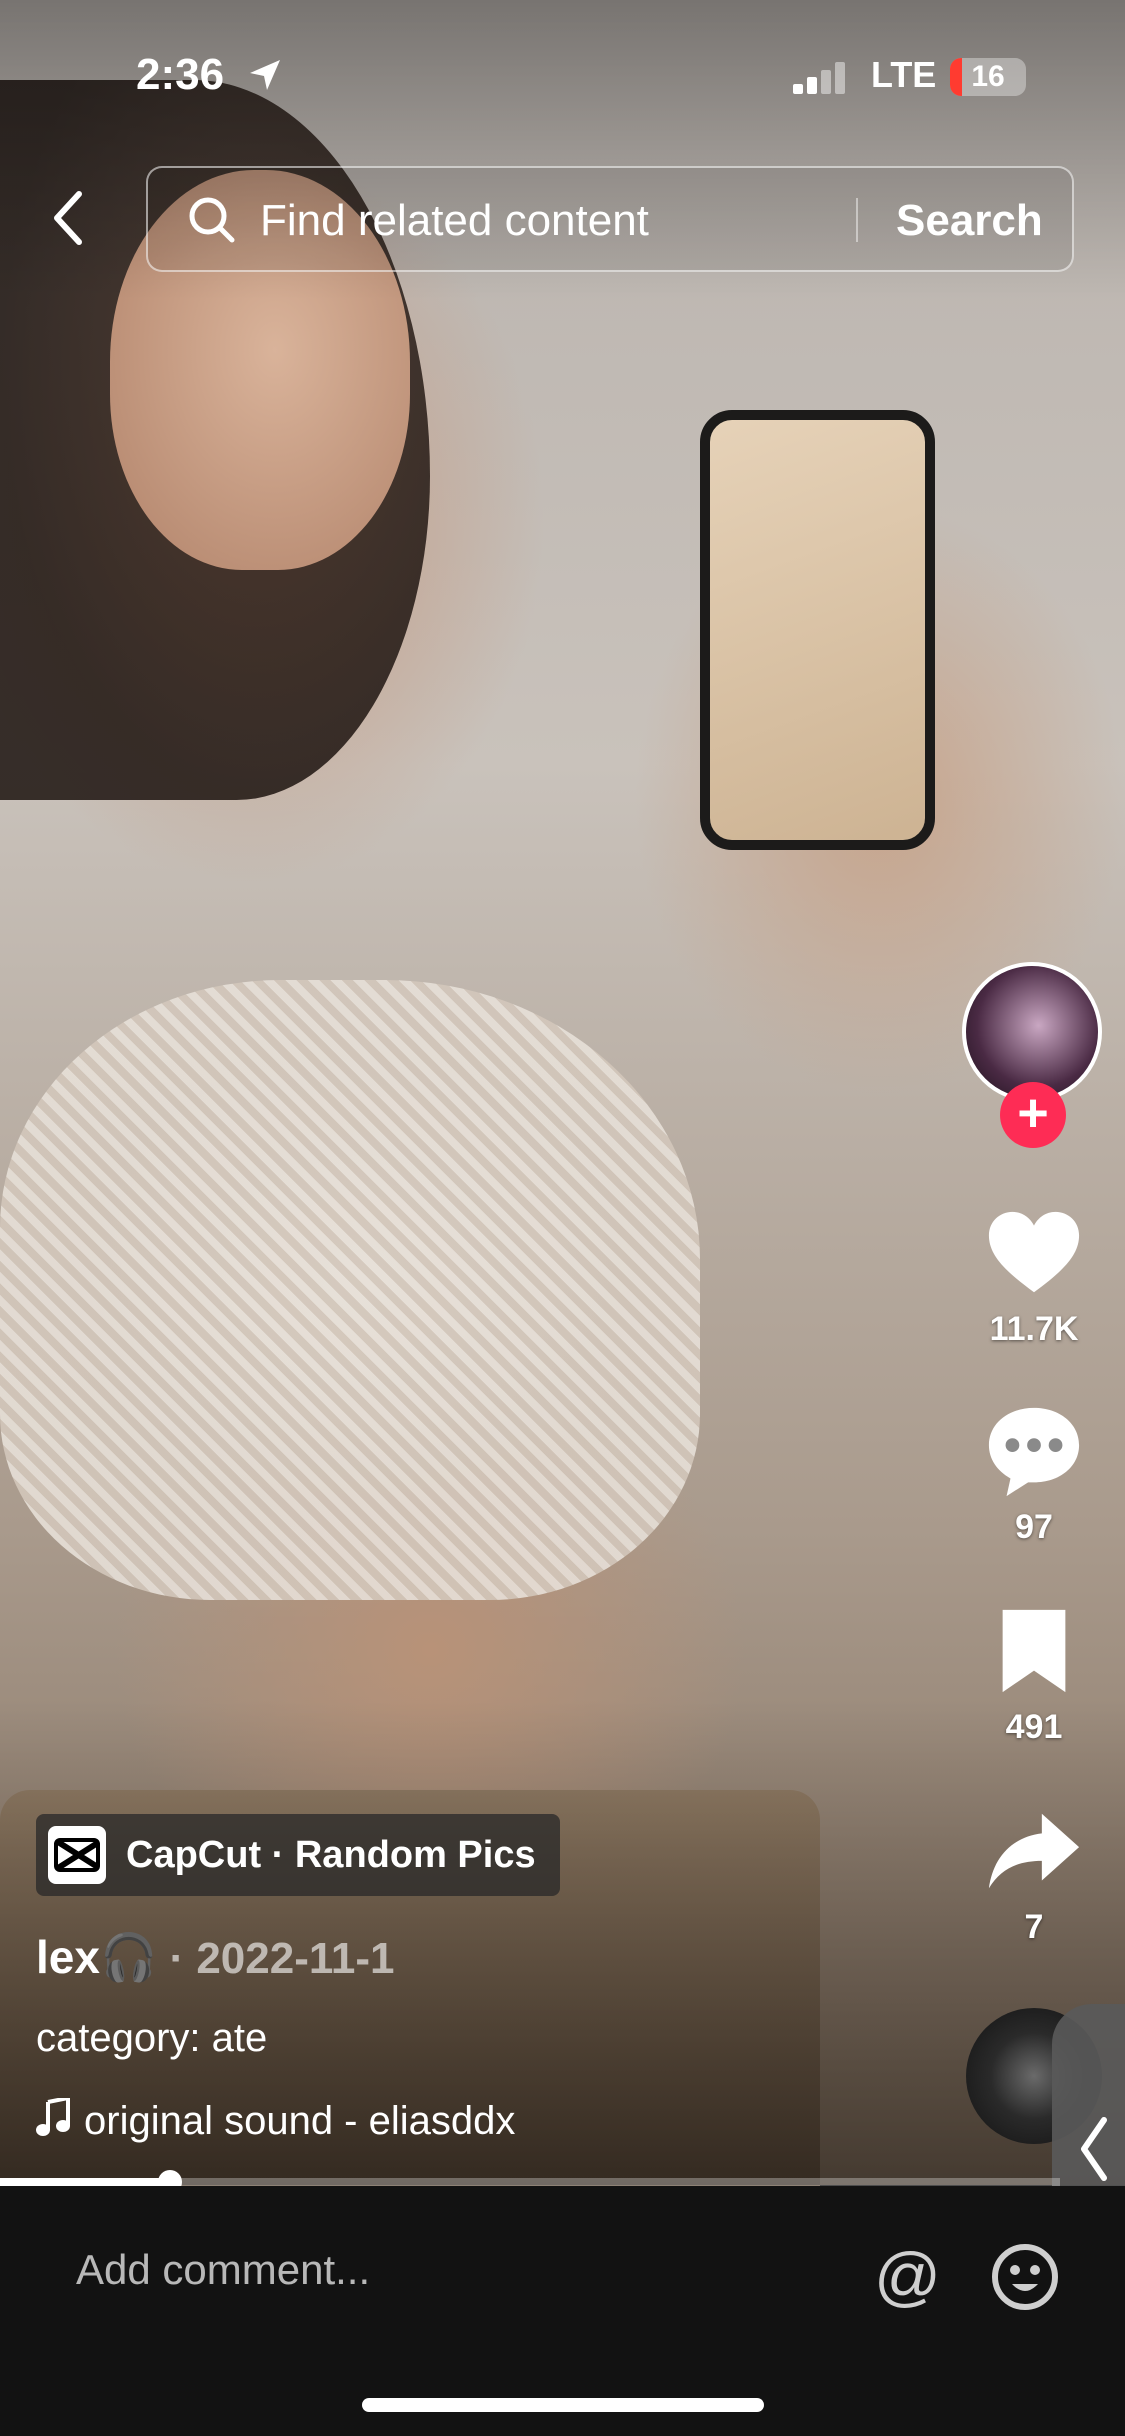 This screenshot has height=2436, width=1125. I want to click on search-input: Find related content, so click(454, 221).